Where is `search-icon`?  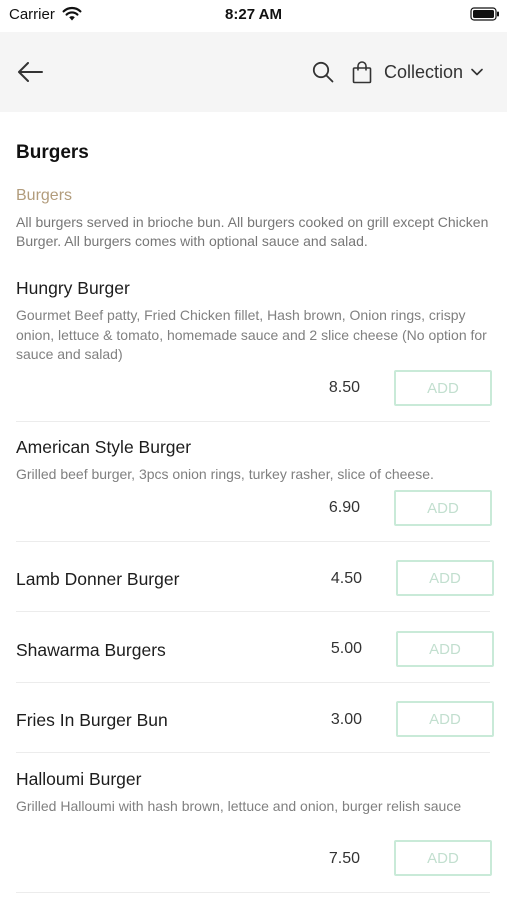
search-icon is located at coordinates (323, 72).